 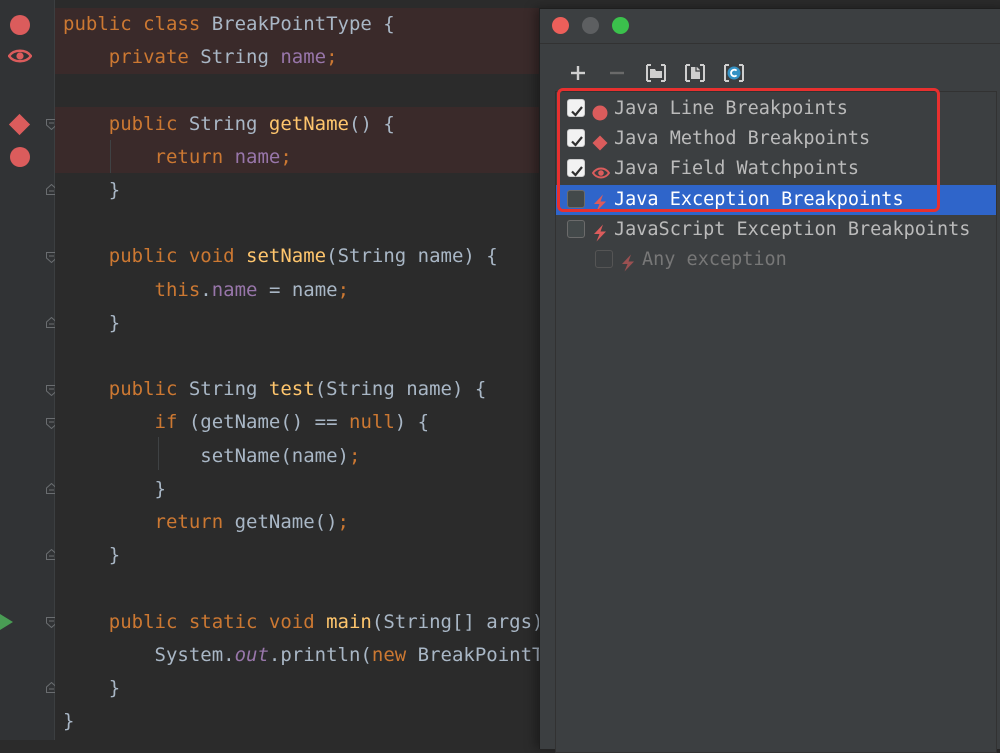 I want to click on field-watchpoint-icon, so click(x=20, y=56).